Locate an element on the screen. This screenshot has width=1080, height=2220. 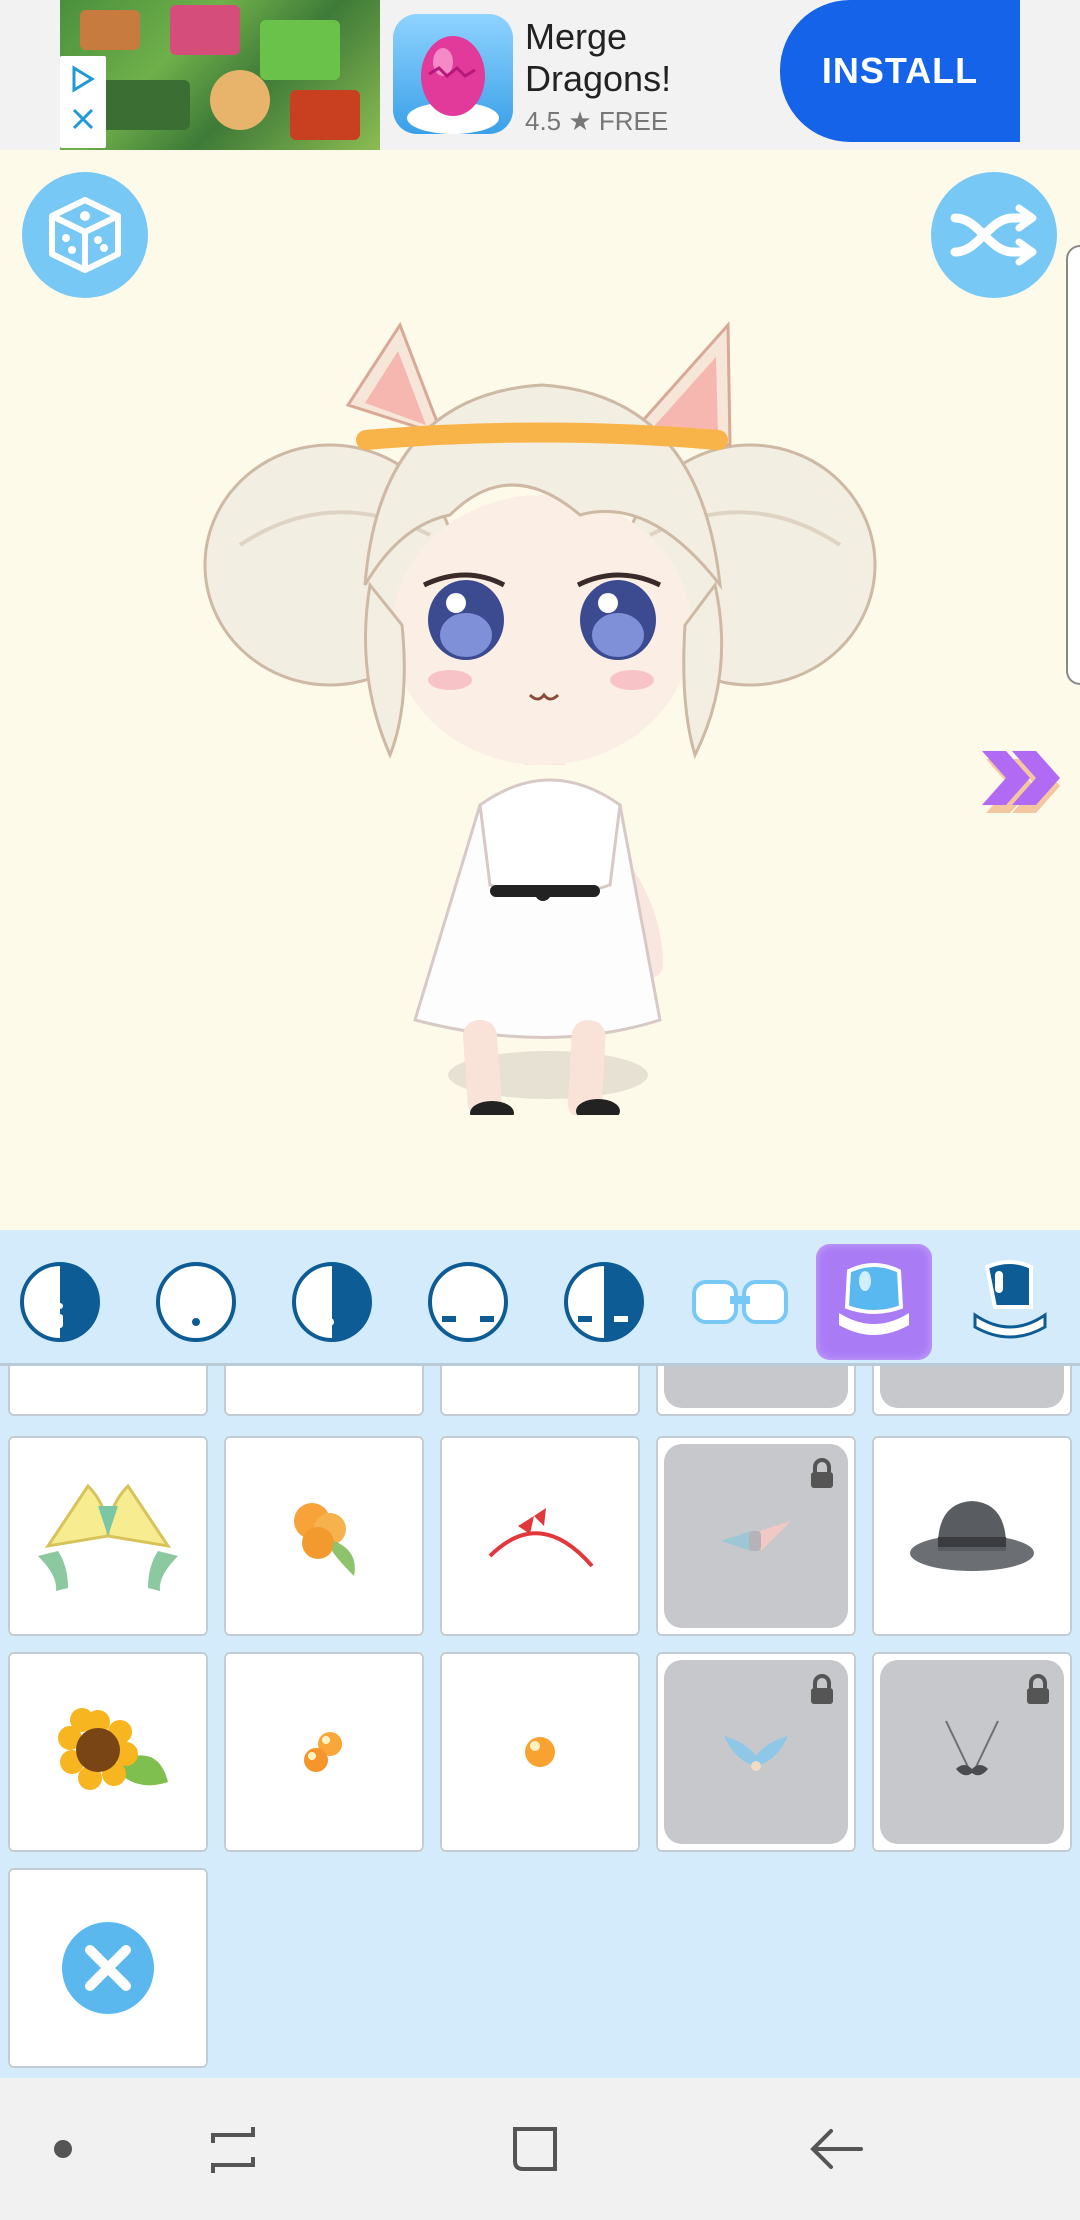
item-fish-tail-ornament is located at coordinates (756, 1752).